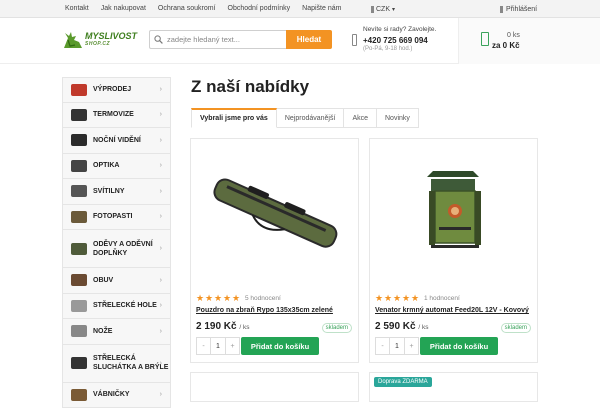 Image resolution: width=600 pixels, height=408 pixels. I want to click on product-name: Pouzdro na zbraň Rypo 135x35cm zelené, so click(264, 310).